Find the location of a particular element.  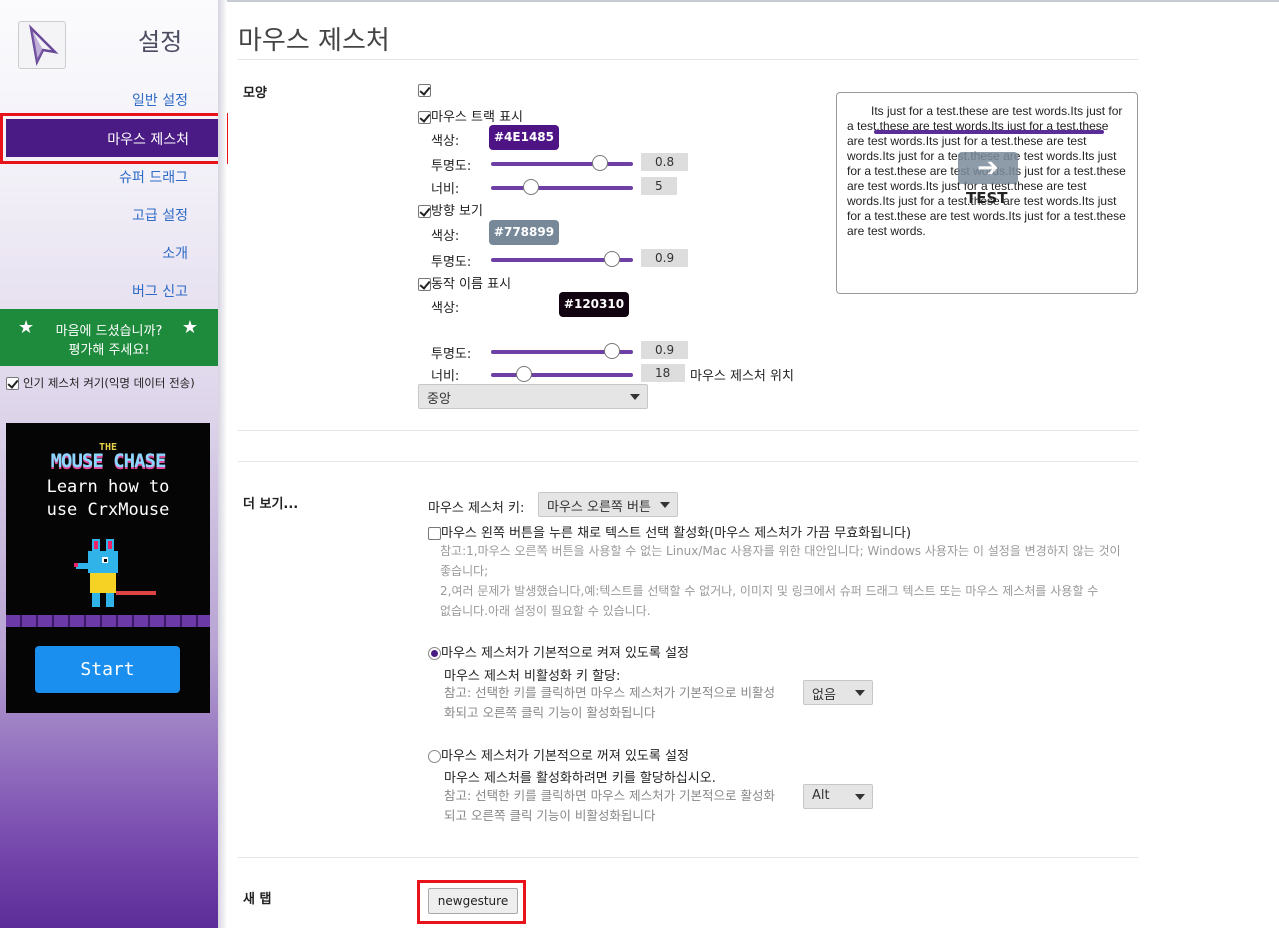

note-line: 좋습니다; is located at coordinates (464, 571).